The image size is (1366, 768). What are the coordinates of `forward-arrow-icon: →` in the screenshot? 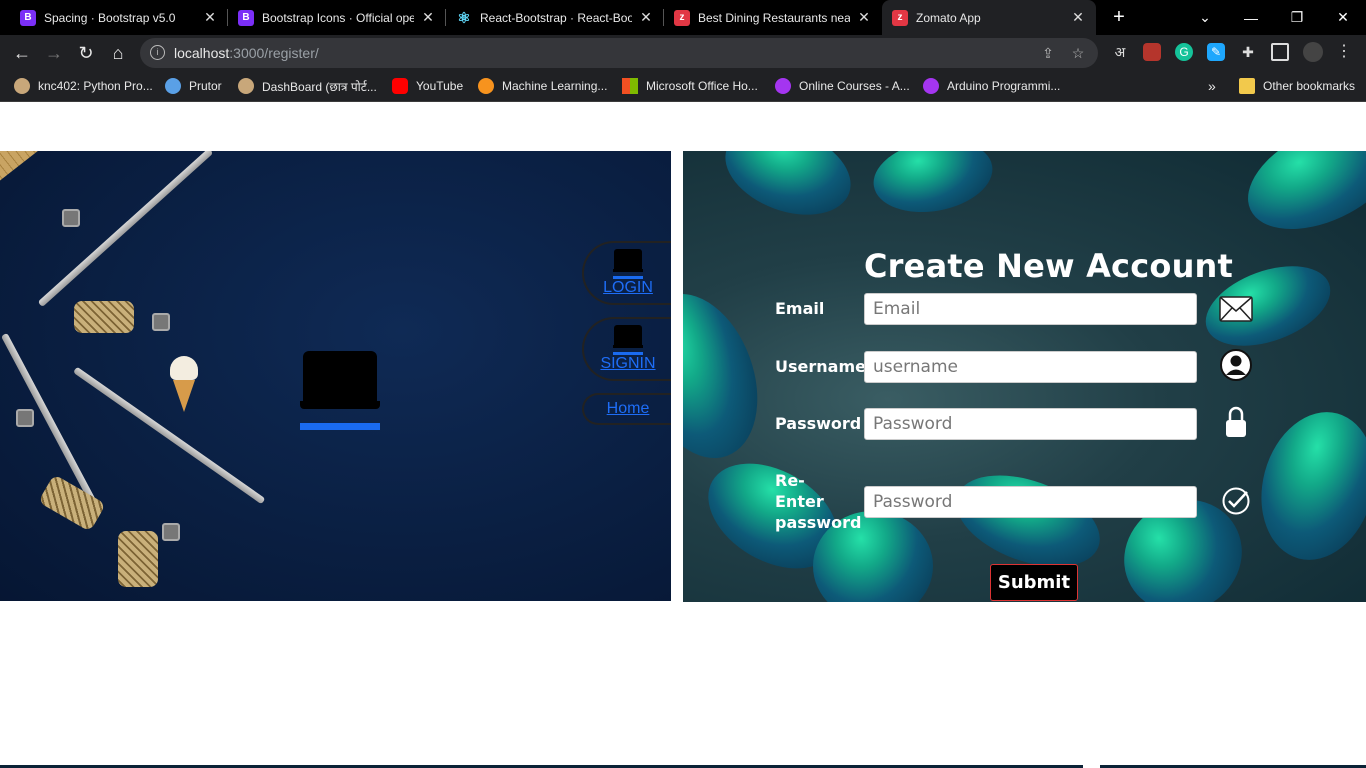 It's located at (54, 53).